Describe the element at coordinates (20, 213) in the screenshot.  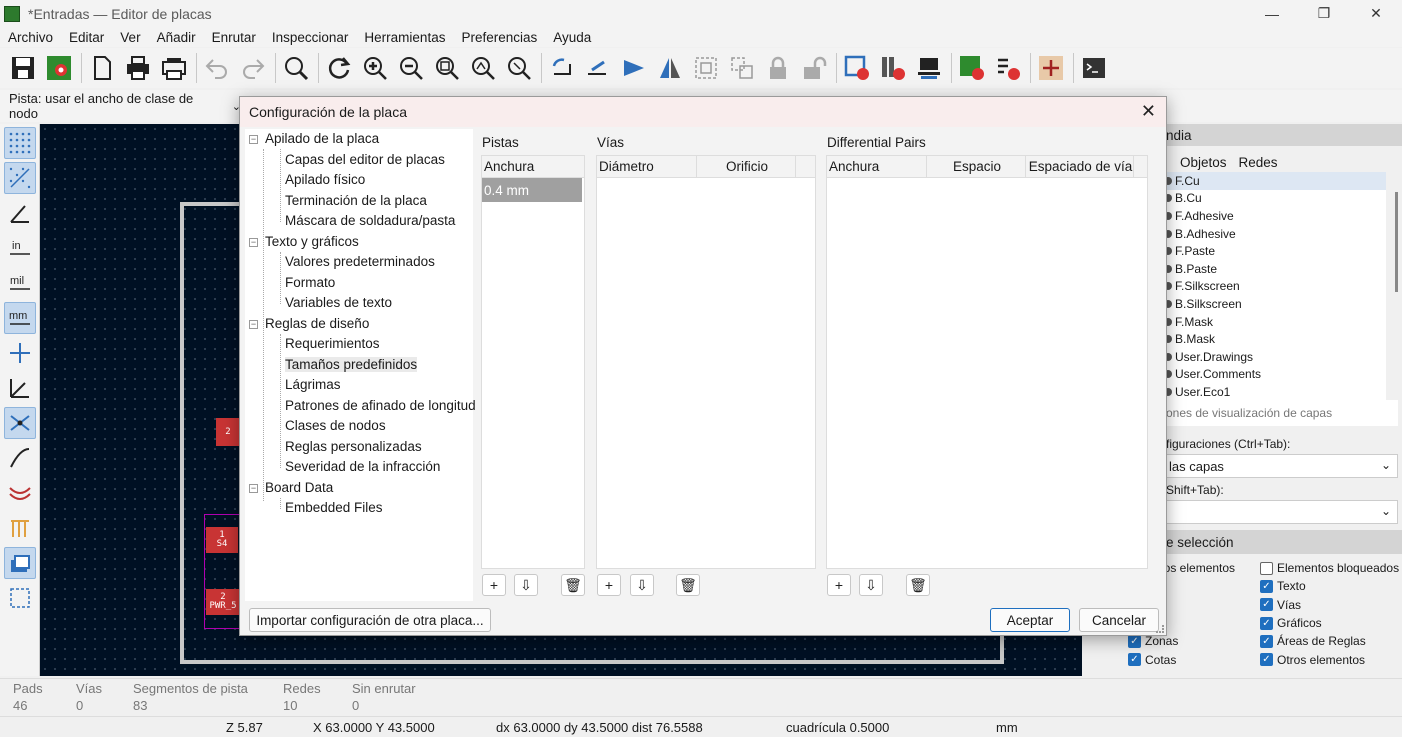
I see `polar-coords-button` at that location.